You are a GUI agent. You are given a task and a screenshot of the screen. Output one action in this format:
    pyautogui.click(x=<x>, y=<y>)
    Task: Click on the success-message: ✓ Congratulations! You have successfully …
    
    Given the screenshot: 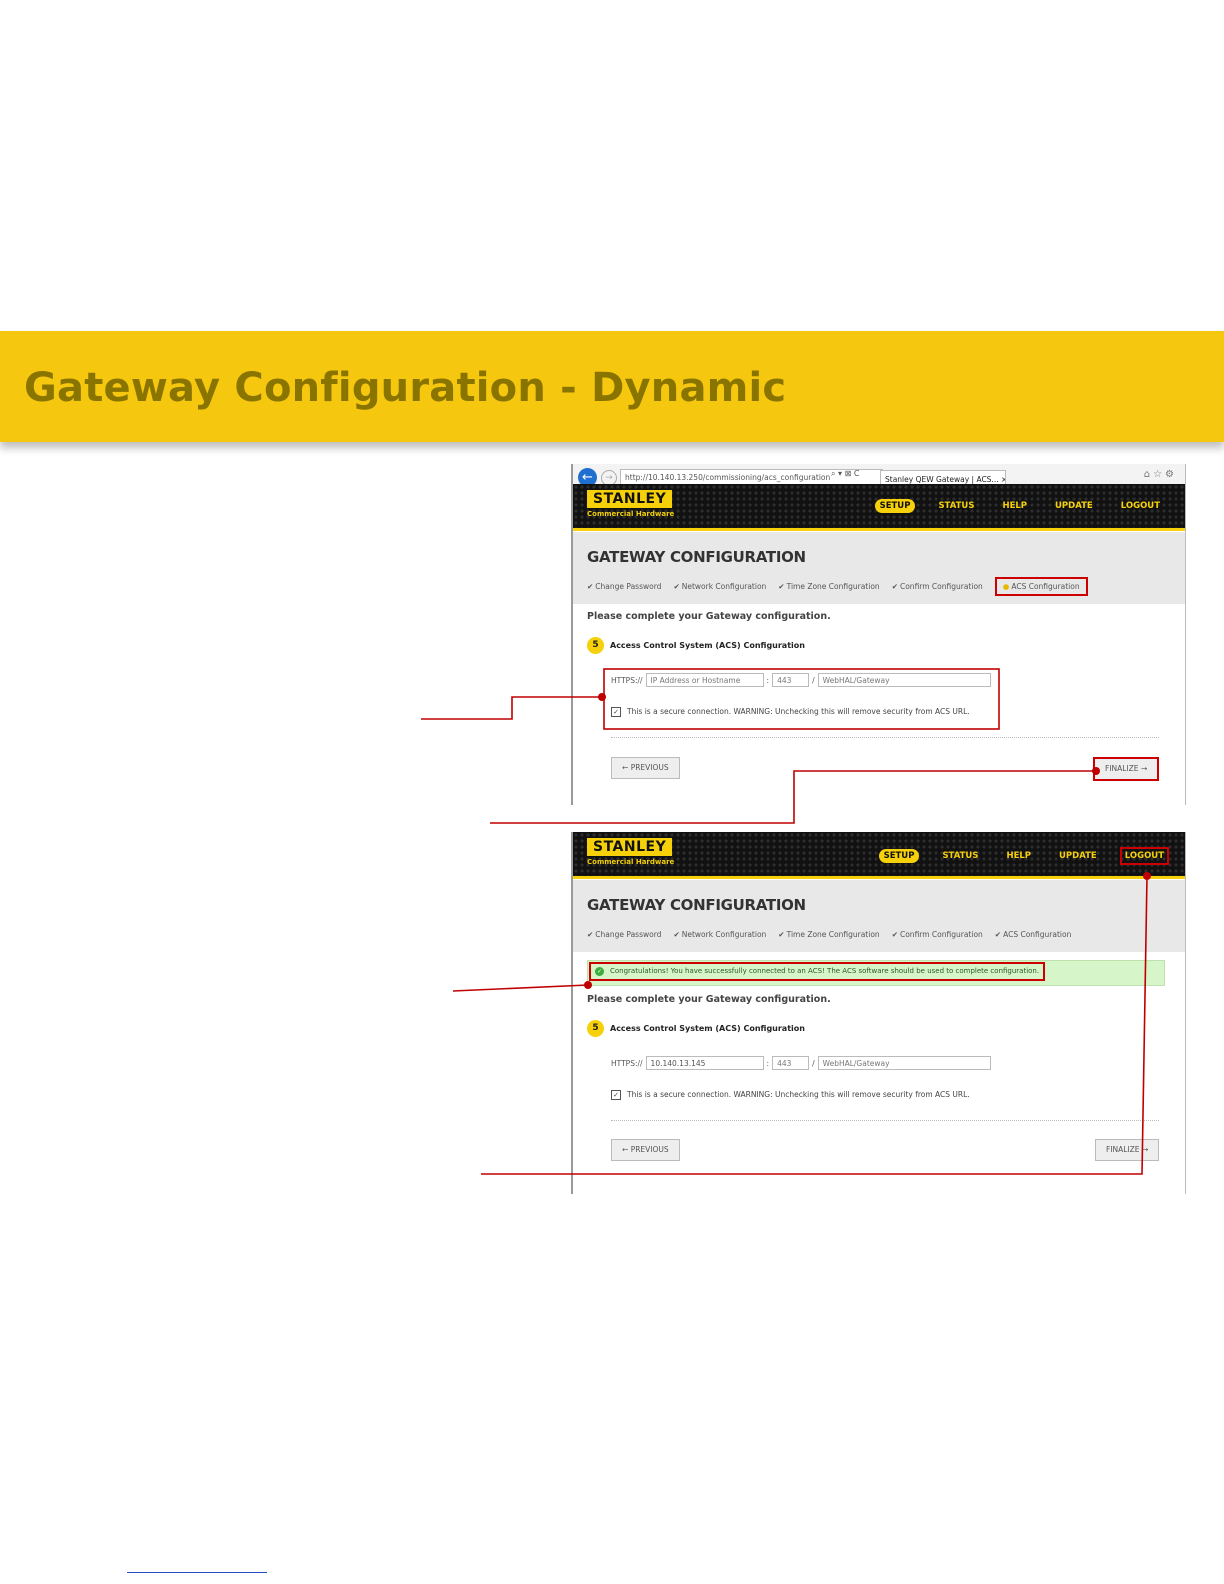 What is the action you would take?
    pyautogui.click(x=817, y=971)
    